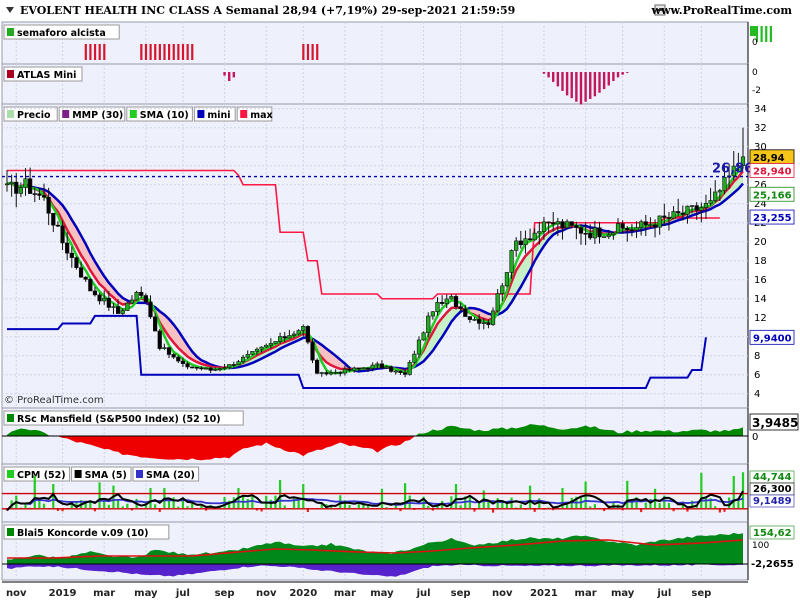 This screenshot has height=600, width=800. I want to click on legend-label: Blai5 Koncorde v.09 (10), so click(82, 533).